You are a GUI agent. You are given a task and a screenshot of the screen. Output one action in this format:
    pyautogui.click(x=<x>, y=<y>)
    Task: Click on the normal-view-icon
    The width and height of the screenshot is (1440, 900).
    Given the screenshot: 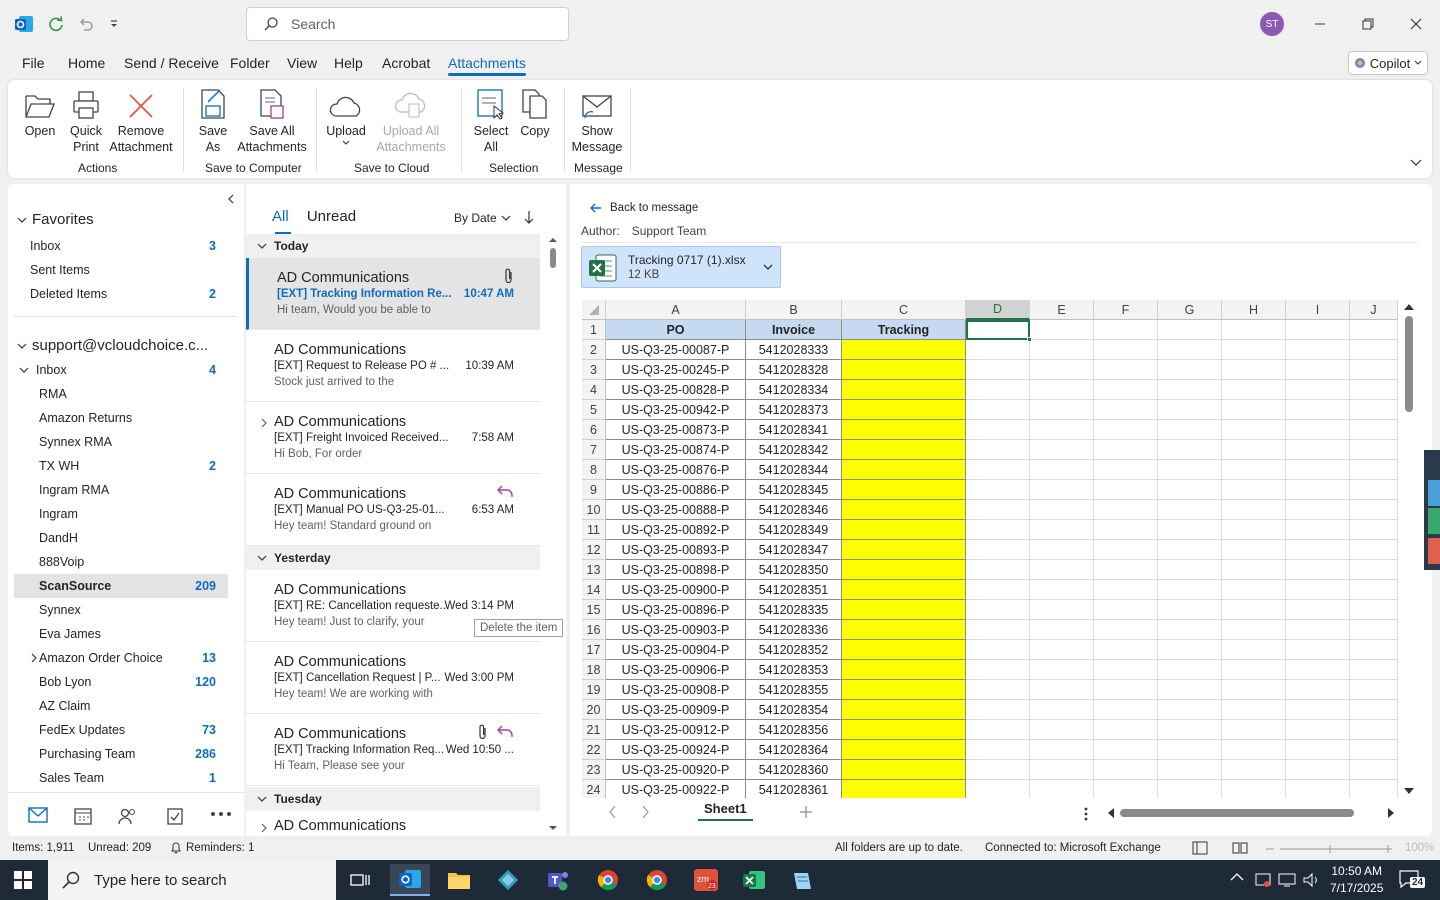 What is the action you would take?
    pyautogui.click(x=1200, y=848)
    